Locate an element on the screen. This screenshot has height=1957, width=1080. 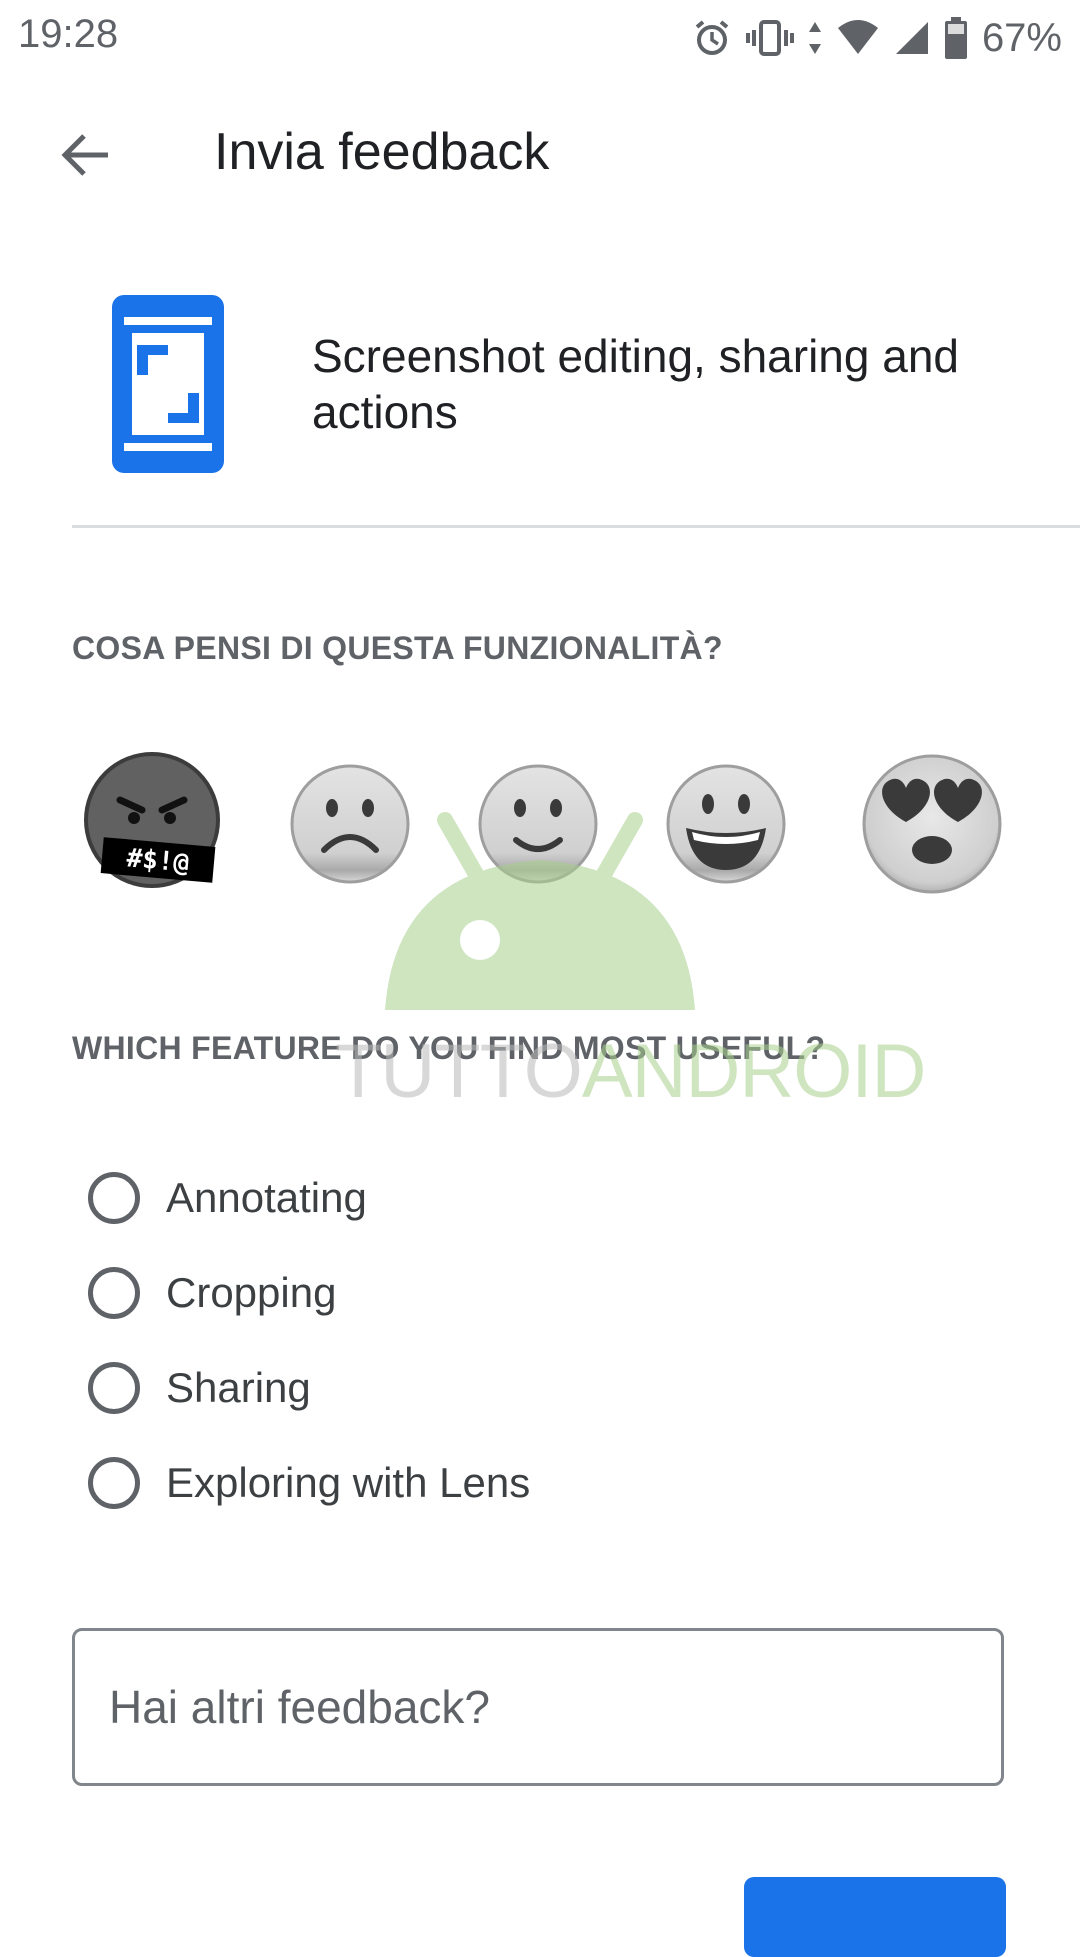
option-cropping: Cropping is located at coordinates (309, 1292).